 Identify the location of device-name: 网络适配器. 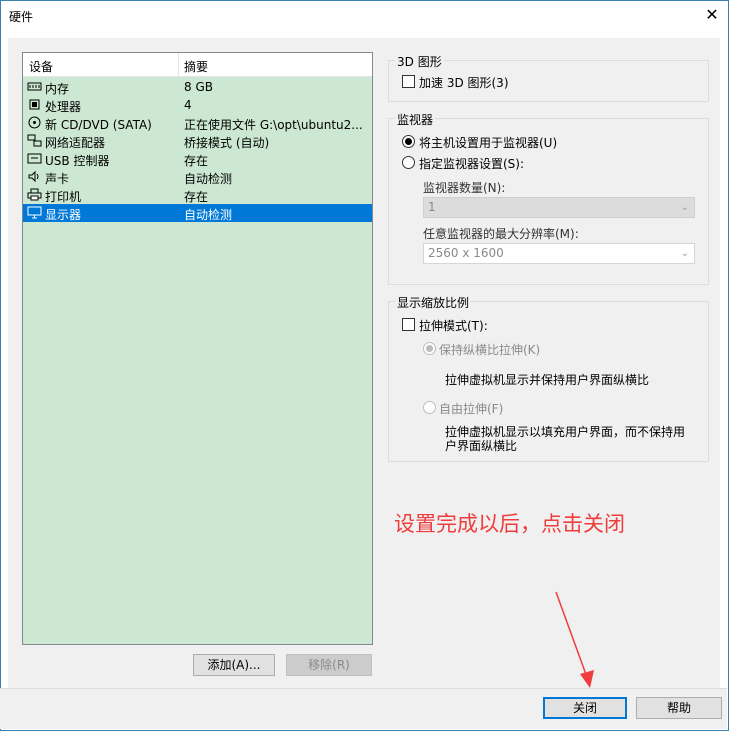
(75, 143).